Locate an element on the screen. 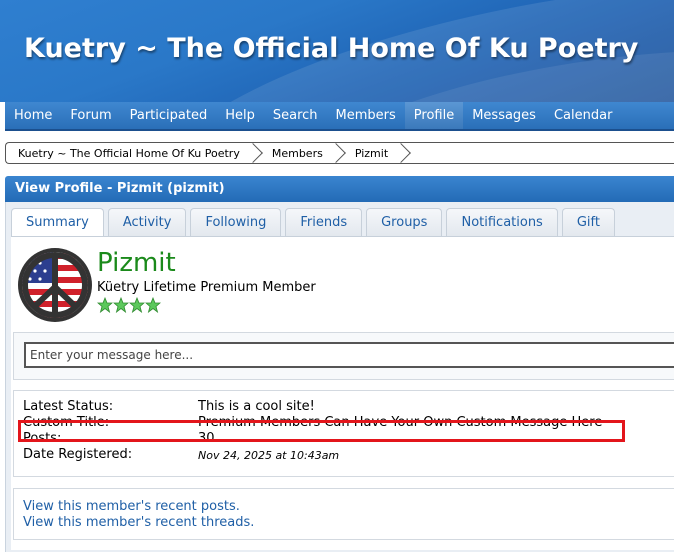 This screenshot has width=674, height=558. breadcrumb-label: Members is located at coordinates (291, 153).